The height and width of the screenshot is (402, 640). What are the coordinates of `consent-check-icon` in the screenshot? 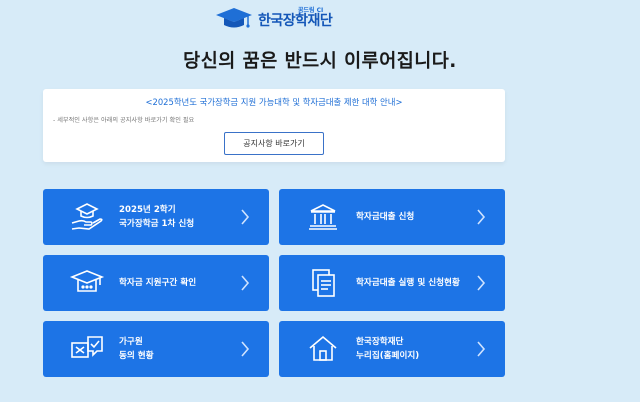 It's located at (87, 347).